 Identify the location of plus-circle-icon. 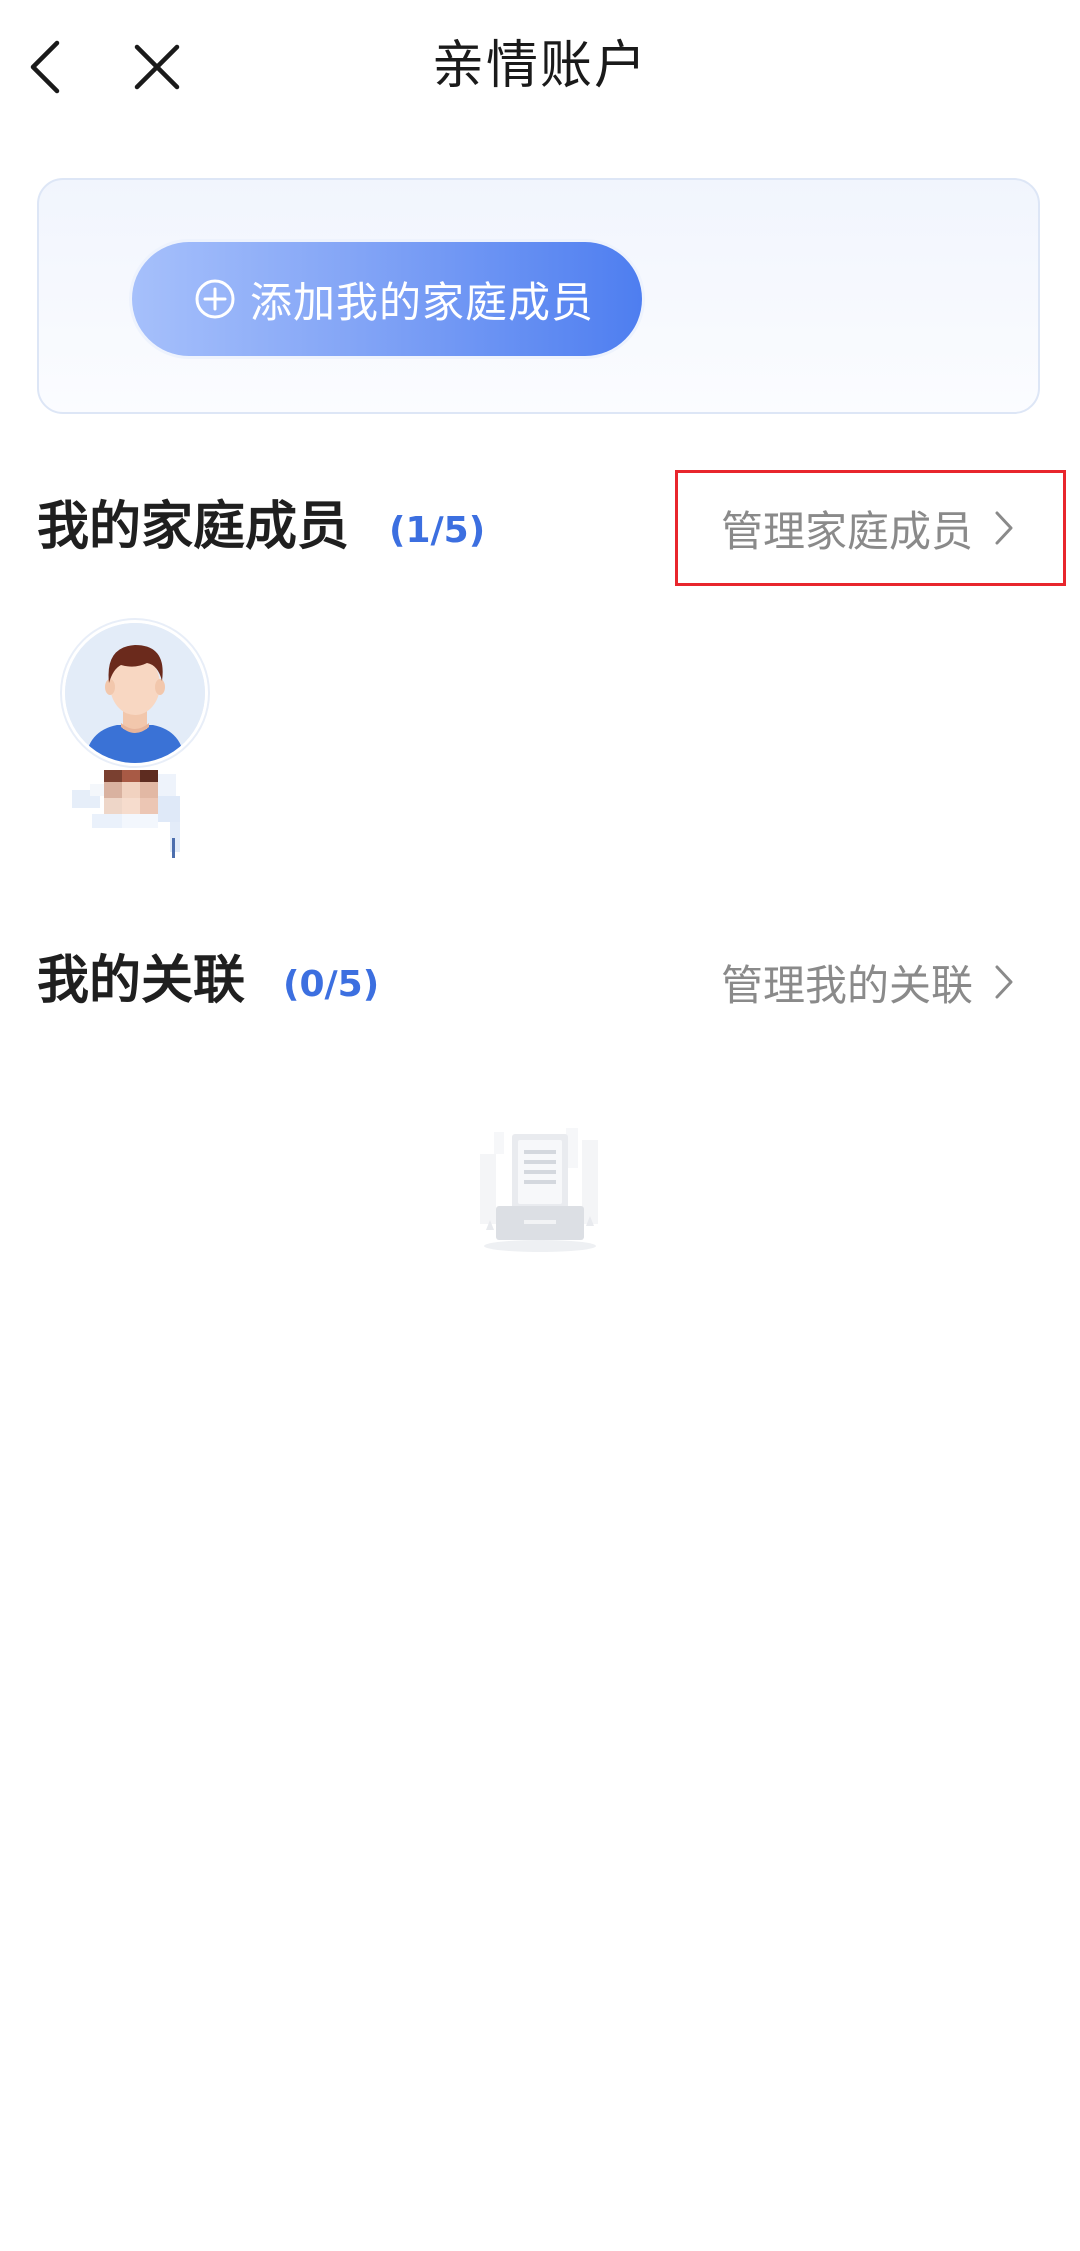
(215, 299).